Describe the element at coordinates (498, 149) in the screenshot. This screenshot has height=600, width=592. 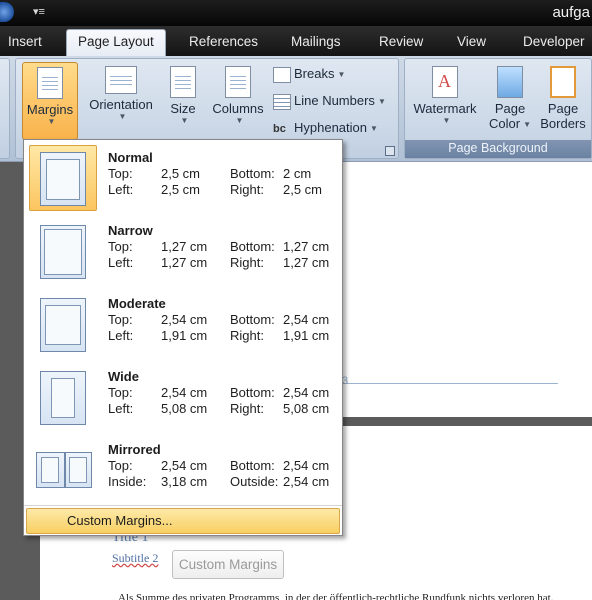
I see `page-background-label: Page Background` at that location.